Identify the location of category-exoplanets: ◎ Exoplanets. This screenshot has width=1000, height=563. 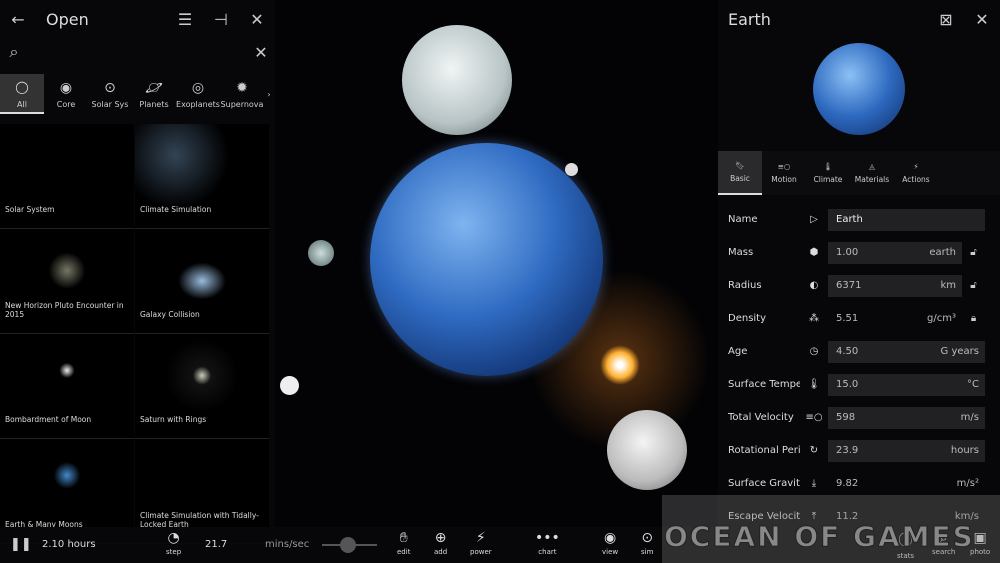
(198, 94).